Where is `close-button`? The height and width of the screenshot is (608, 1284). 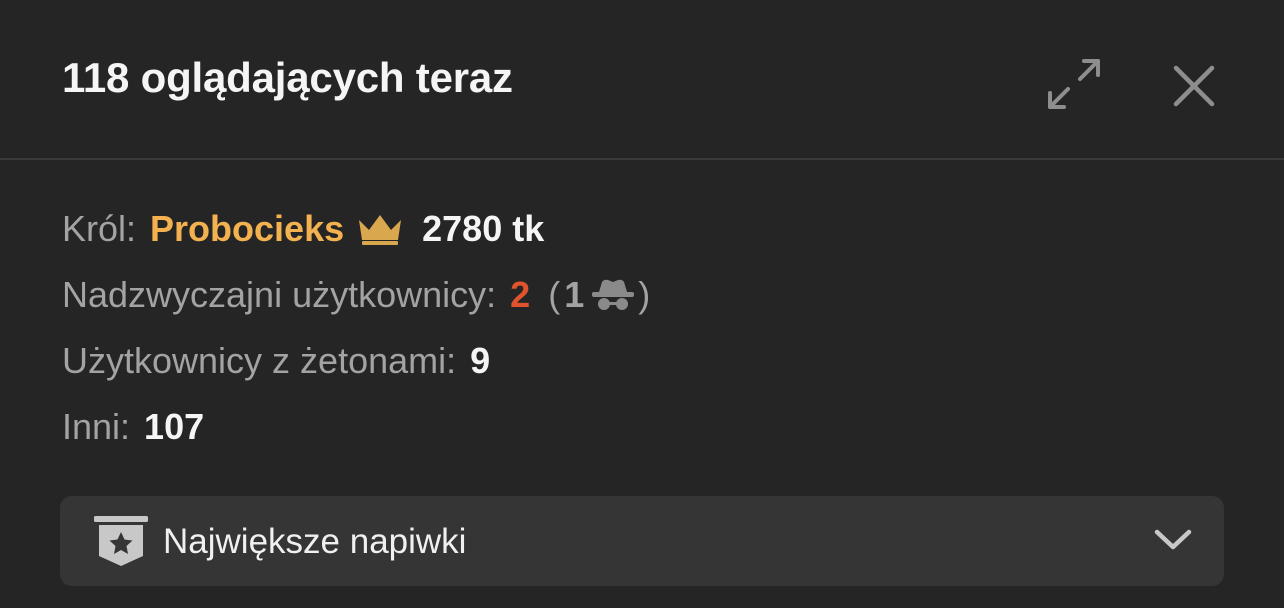
close-button is located at coordinates (1194, 86).